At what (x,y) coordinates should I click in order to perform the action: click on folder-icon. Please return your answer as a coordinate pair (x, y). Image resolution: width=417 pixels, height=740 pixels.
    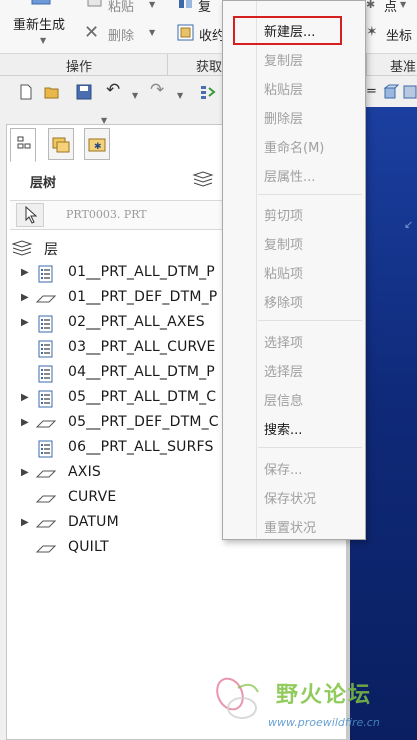
    Looking at the image, I should click on (61, 145).